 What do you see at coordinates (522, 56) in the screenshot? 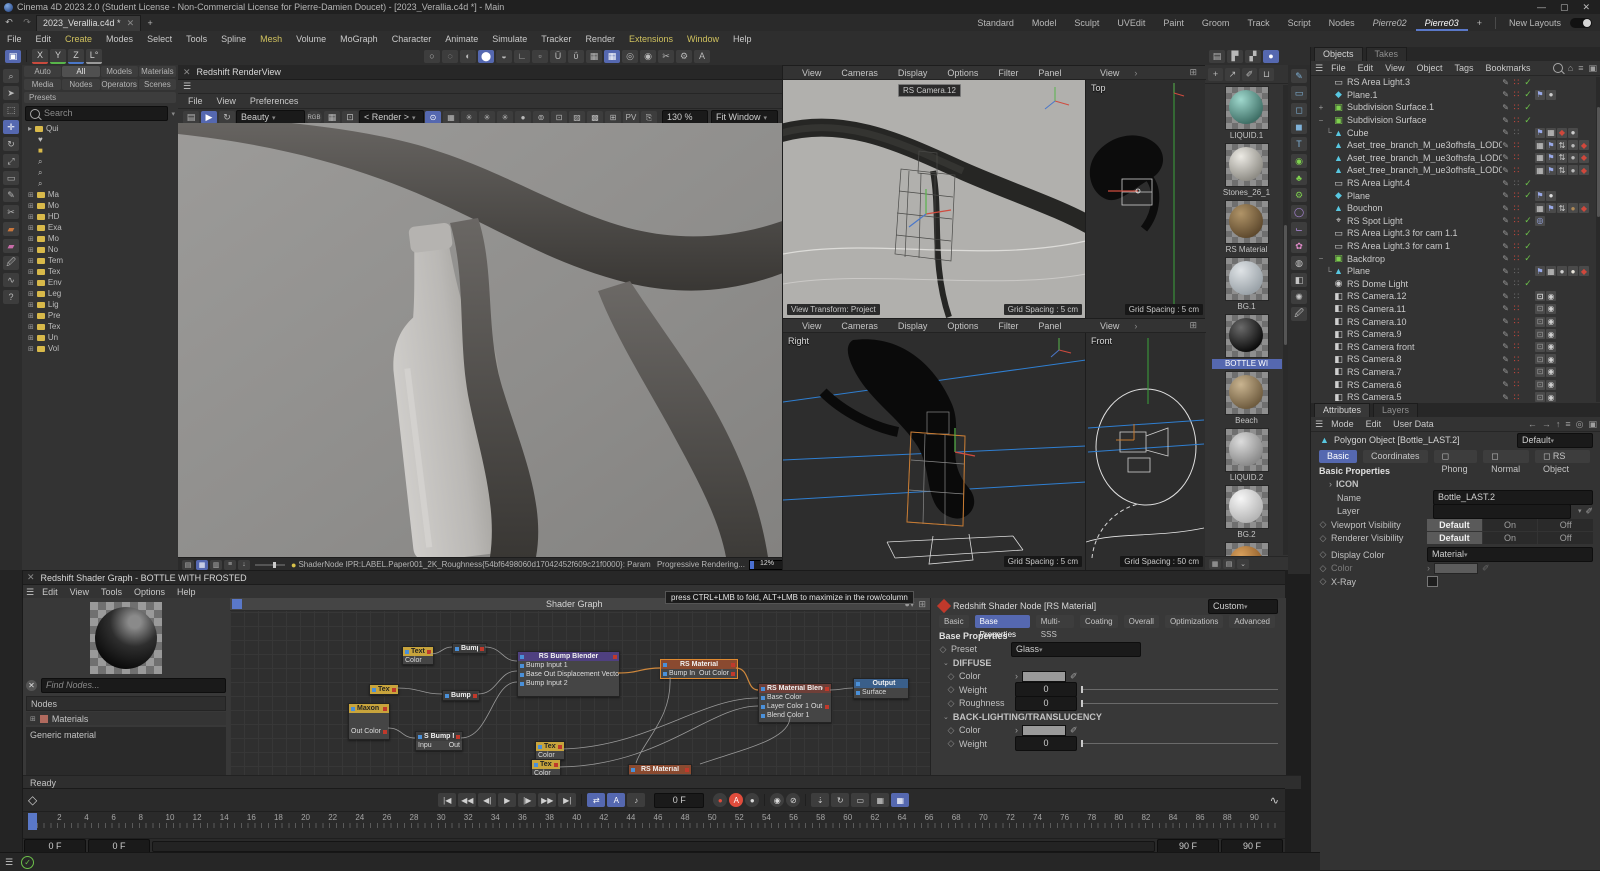
I see `toolbar-icon: ∟` at bounding box center [522, 56].